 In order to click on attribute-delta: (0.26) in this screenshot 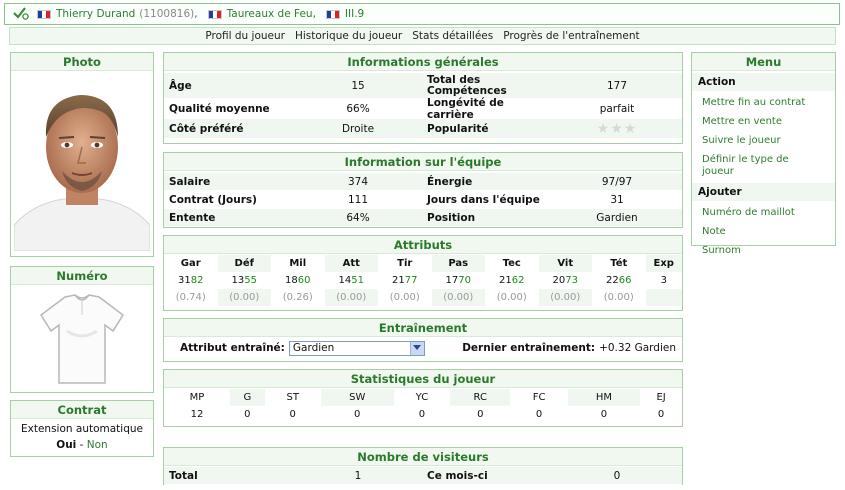, I will do `click(297, 297)`.